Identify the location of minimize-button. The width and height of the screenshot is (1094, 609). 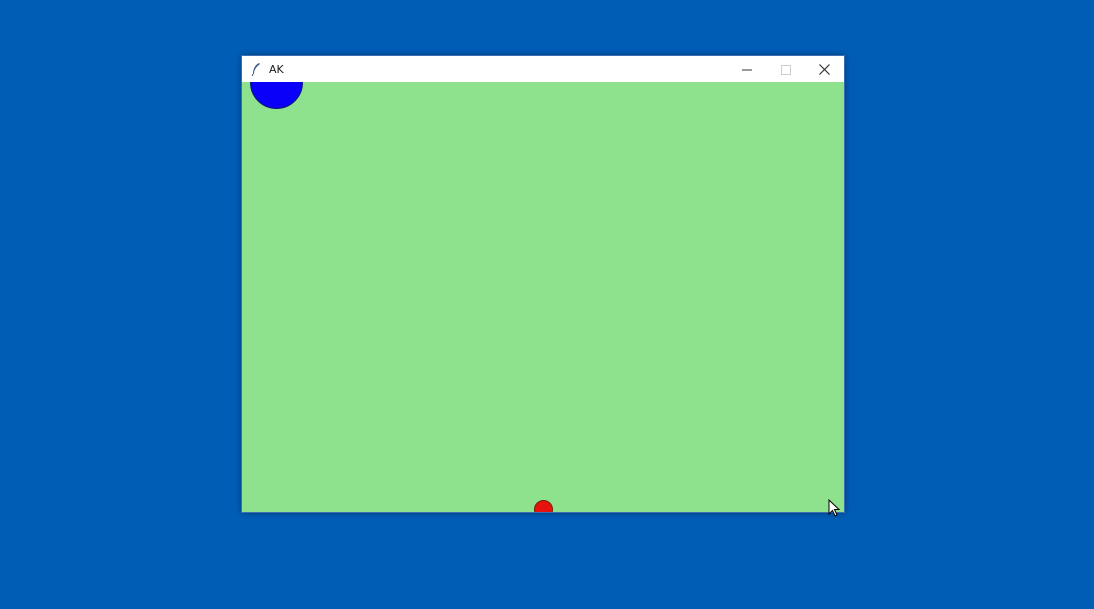
(746, 69).